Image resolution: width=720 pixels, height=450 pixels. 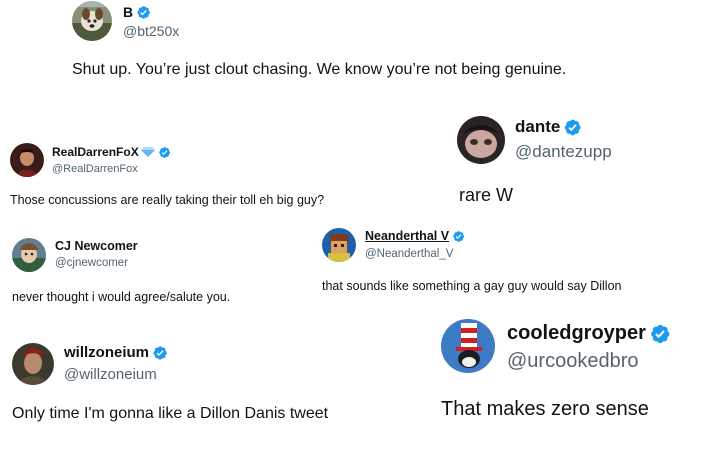 What do you see at coordinates (121, 297) in the screenshot?
I see `tweet-text: never thought i would agree/salute you.` at bounding box center [121, 297].